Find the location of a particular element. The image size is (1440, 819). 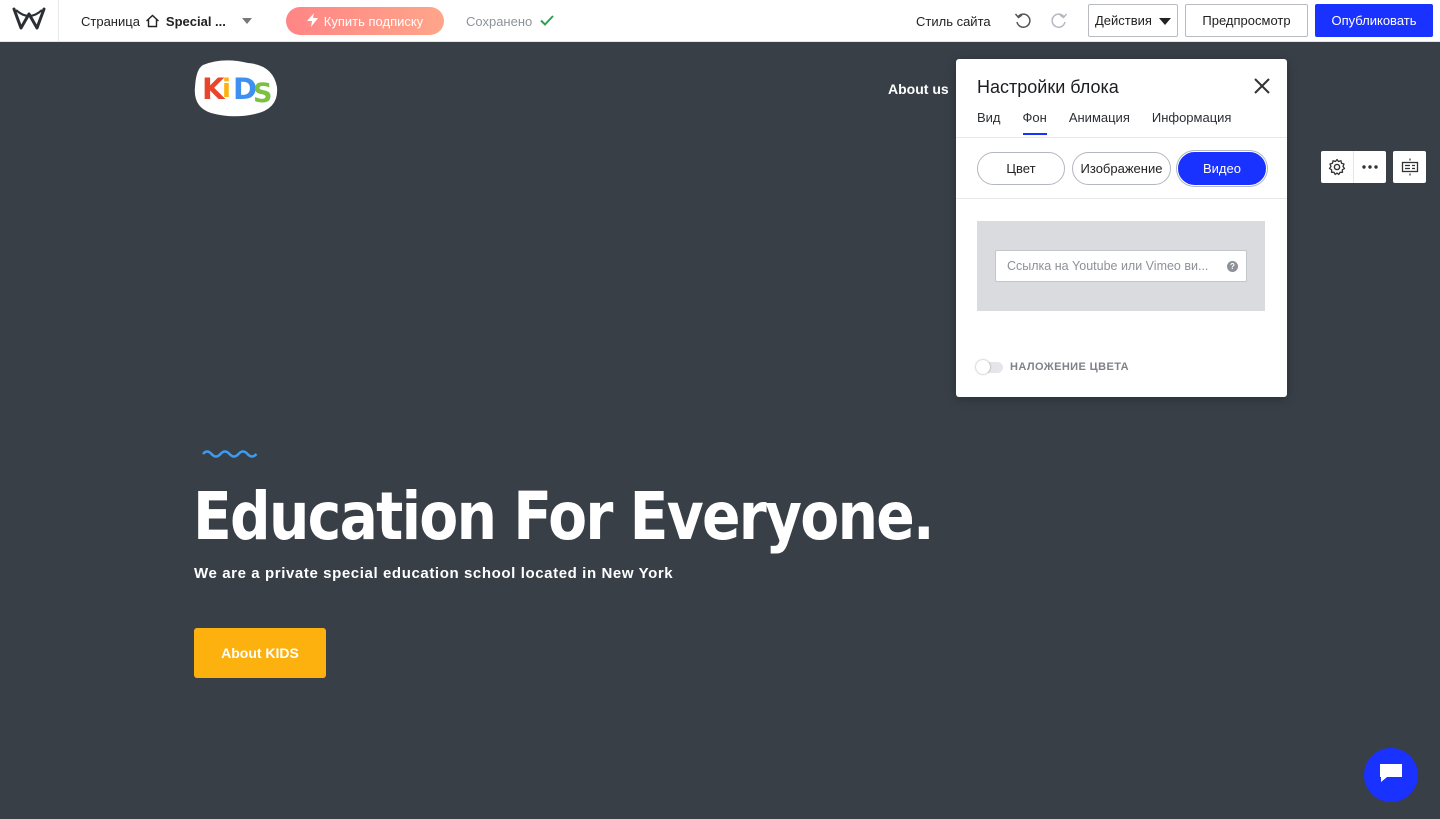

weebly-logo-icon is located at coordinates (29, 21).